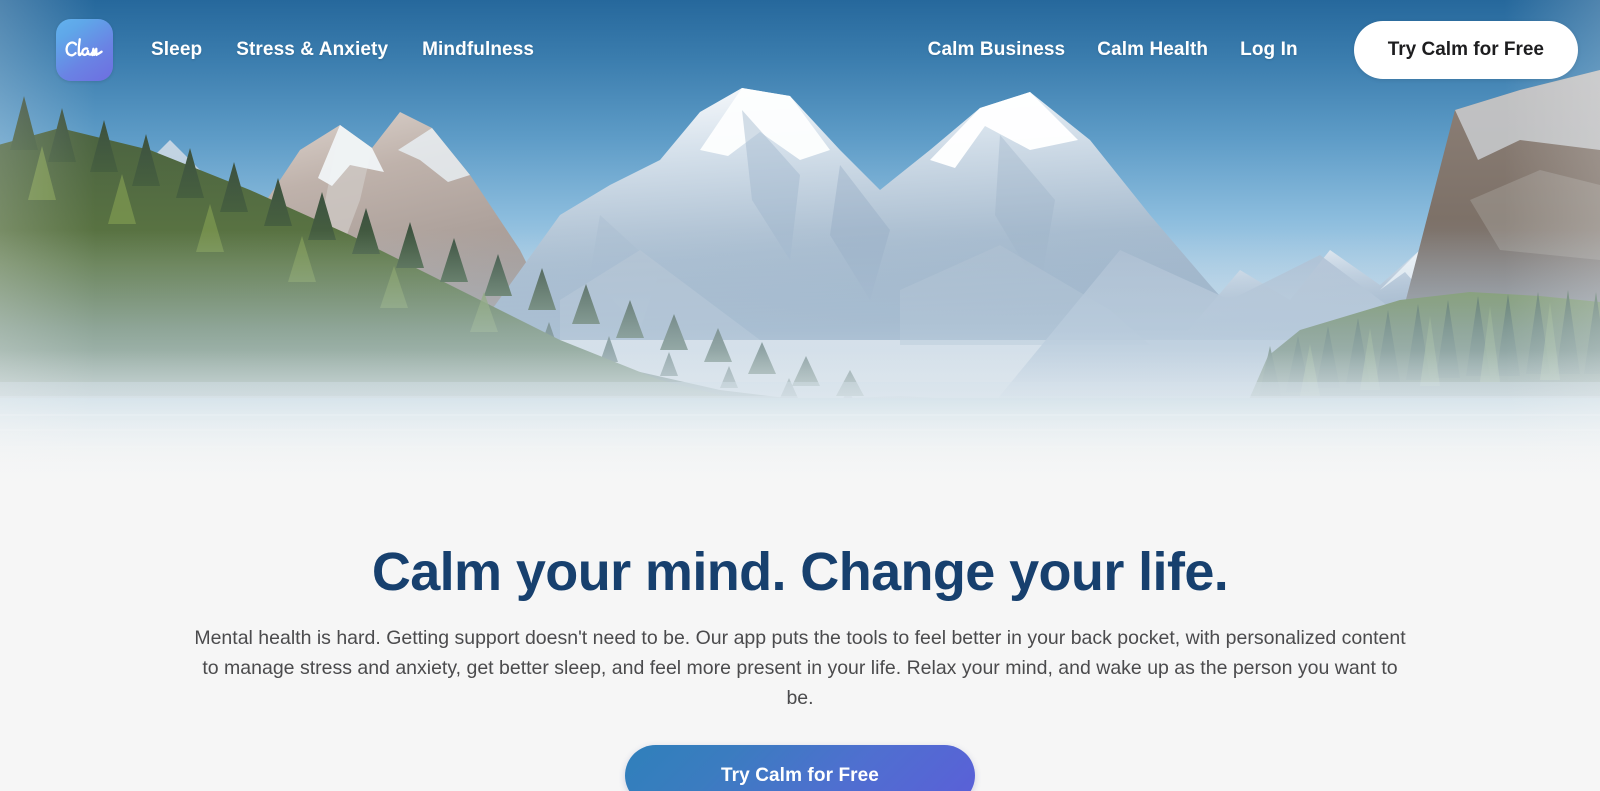  Describe the element at coordinates (312, 50) in the screenshot. I see `nav-link-stress-anxiety: Stress & Anxiety` at that location.